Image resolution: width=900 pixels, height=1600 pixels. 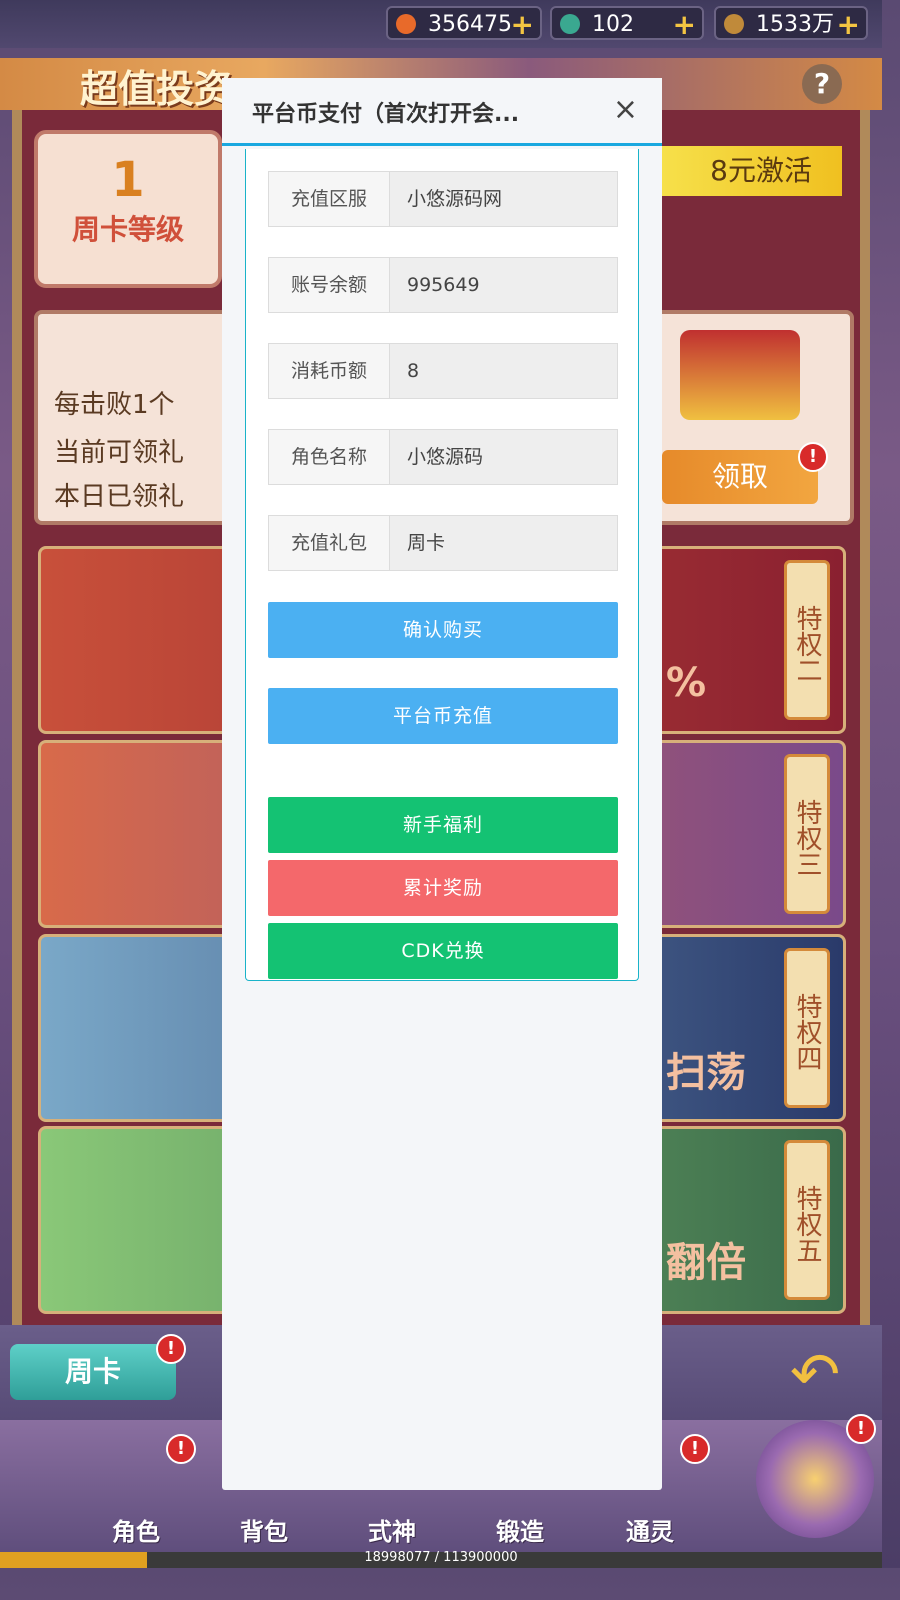 What do you see at coordinates (128, 209) in the screenshot?
I see `week-card-level: 1 周卡等级` at bounding box center [128, 209].